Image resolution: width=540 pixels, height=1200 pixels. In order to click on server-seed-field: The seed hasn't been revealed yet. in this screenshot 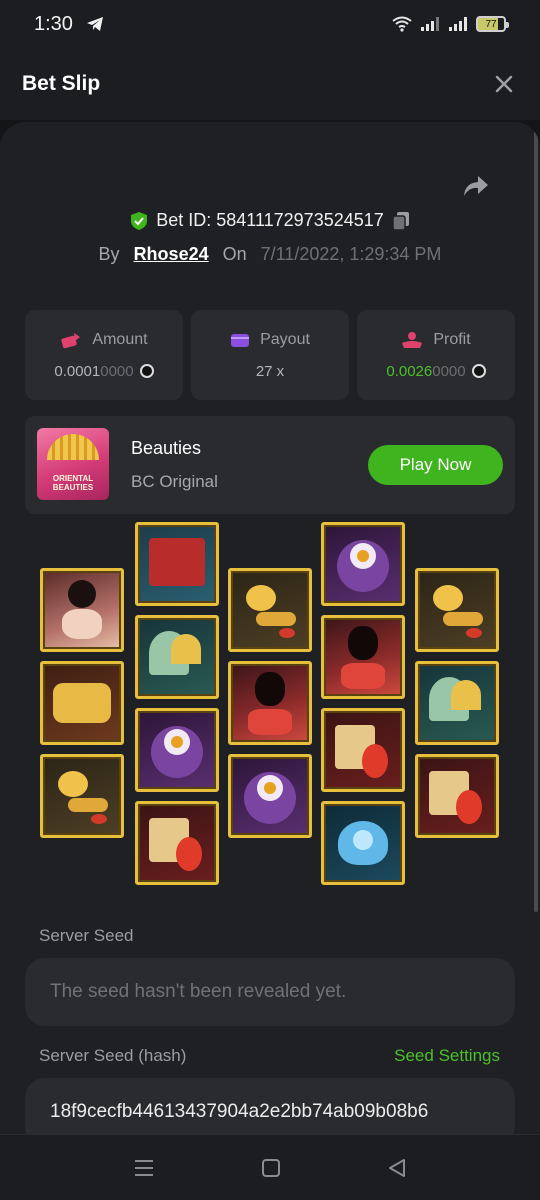, I will do `click(270, 992)`.